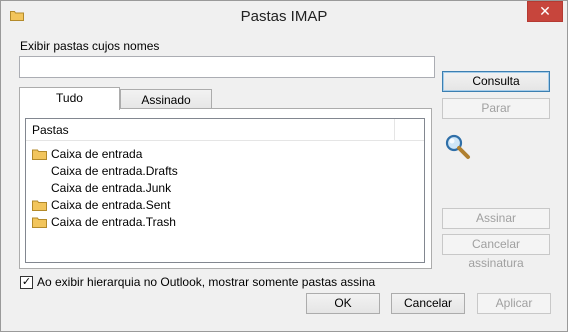 The image size is (568, 332). I want to click on cancelar-assinatura-button: Cancelar assinatura, so click(496, 252).